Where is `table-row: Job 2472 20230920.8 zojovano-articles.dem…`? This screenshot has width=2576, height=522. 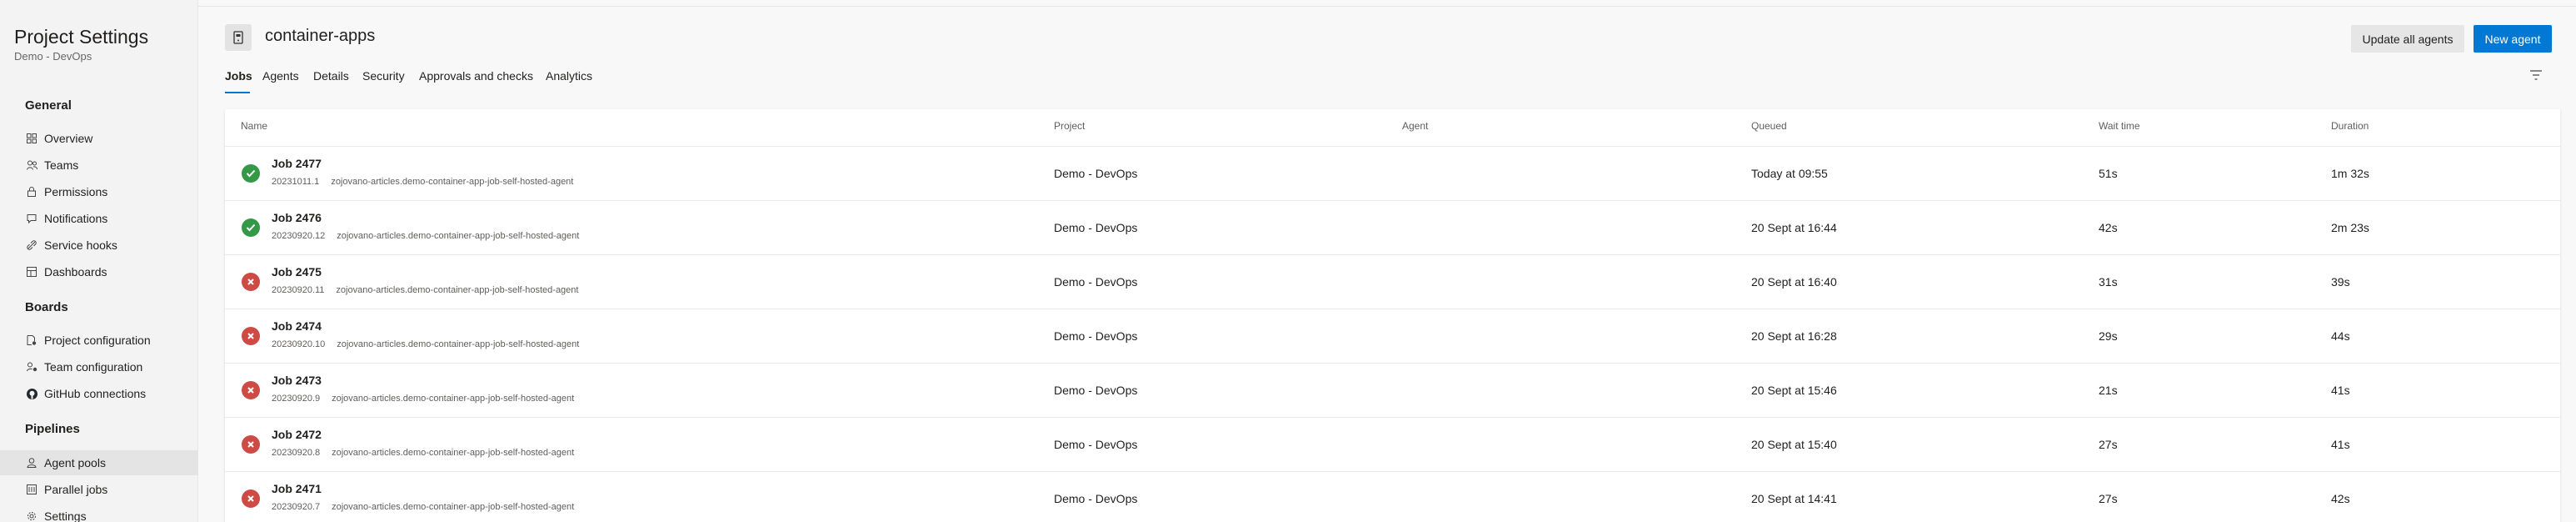 table-row: Job 2472 20230920.8 zojovano-articles.dem… is located at coordinates (1392, 445).